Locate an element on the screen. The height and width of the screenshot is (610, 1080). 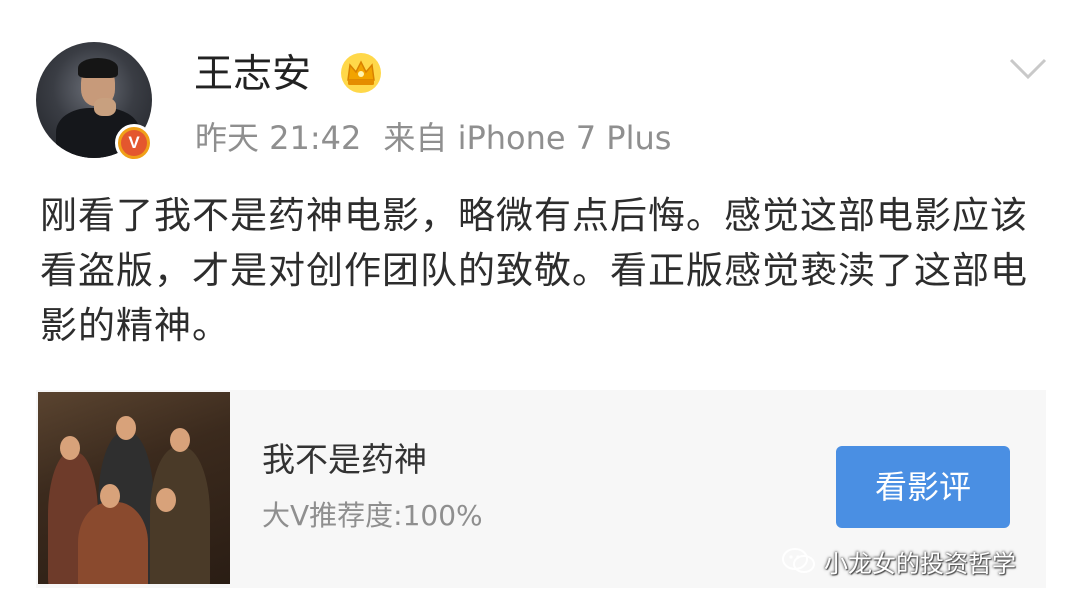
avatar-hair is located at coordinates (98, 68).